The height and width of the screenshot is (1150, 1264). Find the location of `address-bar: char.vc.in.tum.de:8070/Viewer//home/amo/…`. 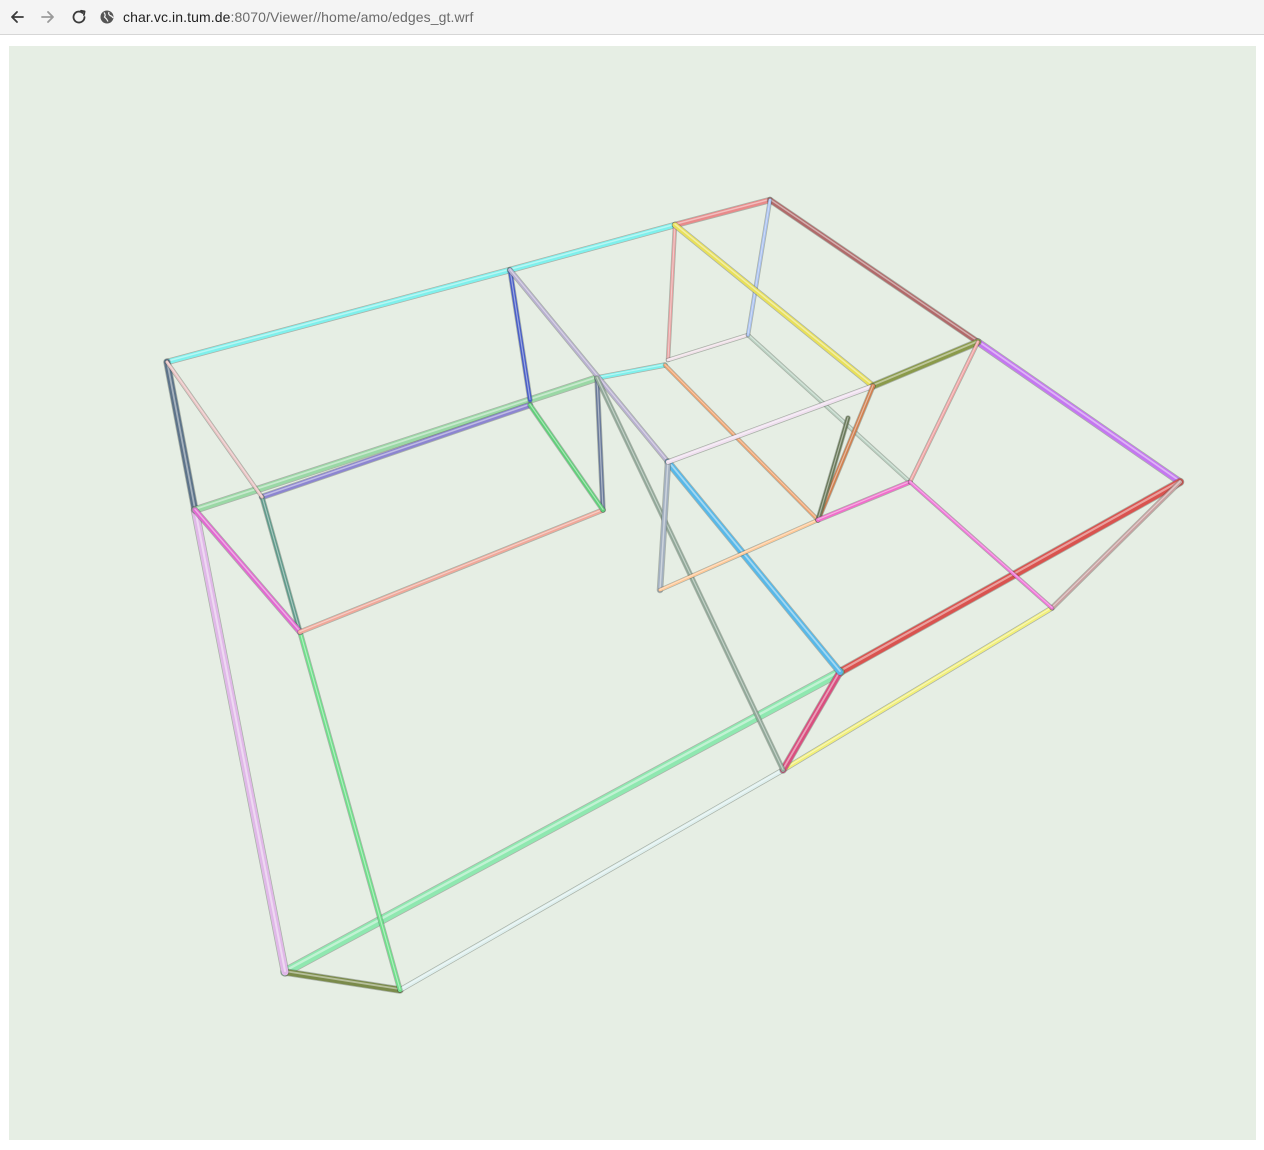

address-bar: char.vc.in.tum.de:8070/Viewer//home/amo/… is located at coordinates (286, 17).